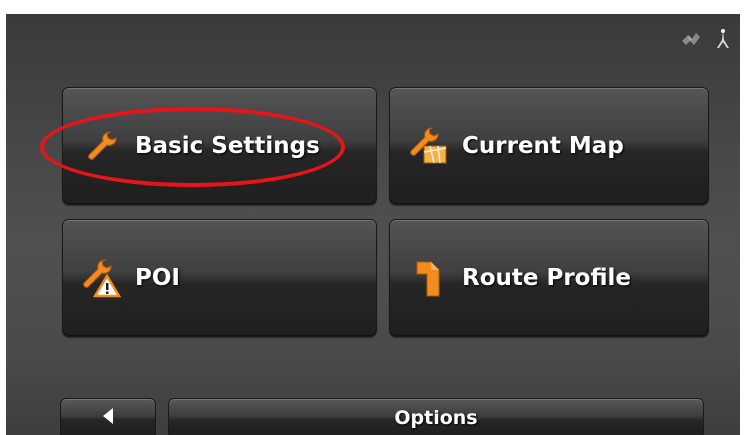  I want to click on poi-label: POI, so click(157, 278).